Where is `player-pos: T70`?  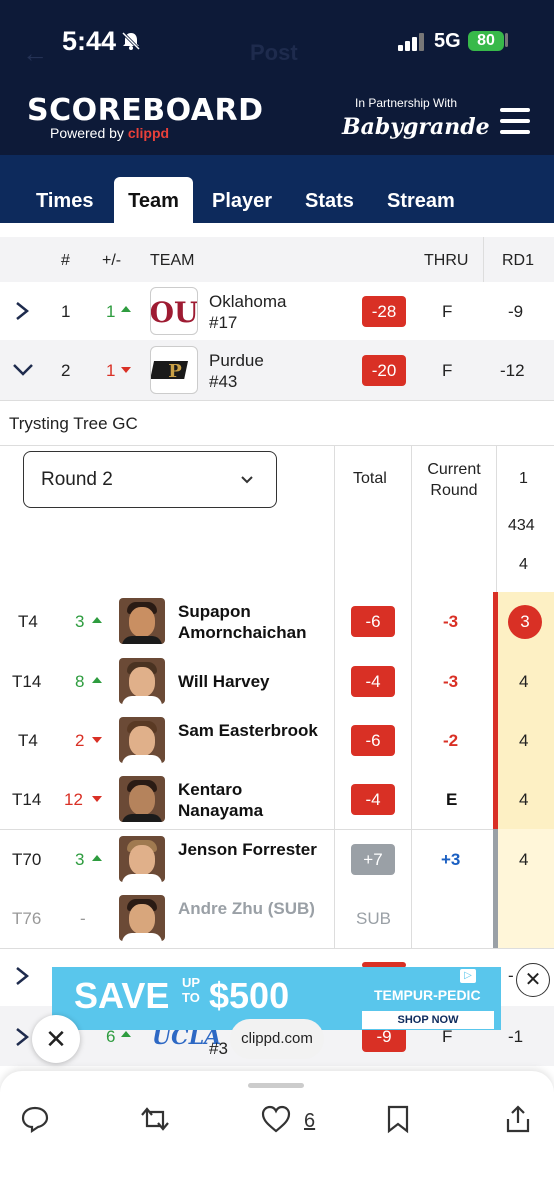
player-pos: T70 is located at coordinates (27, 859).